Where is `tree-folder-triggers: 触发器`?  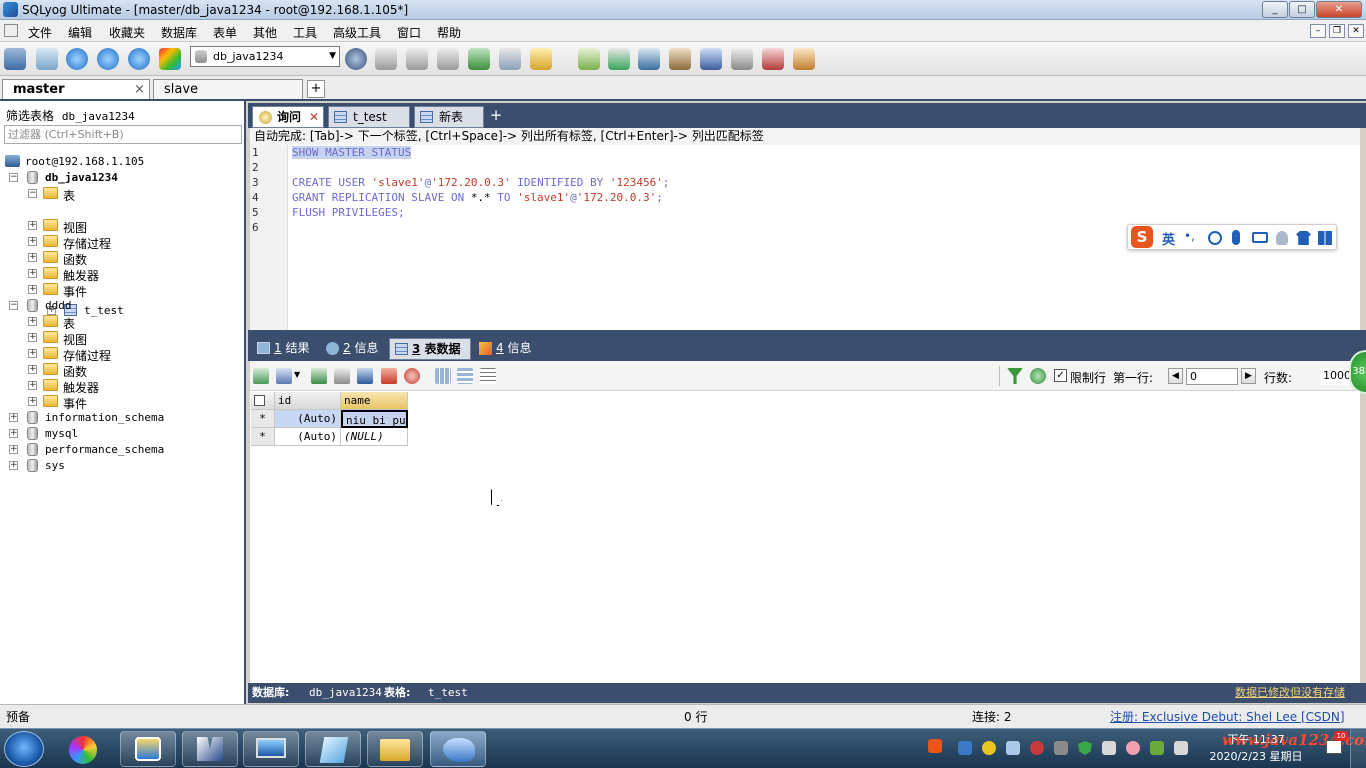
tree-folder-triggers: 触发器 is located at coordinates (81, 275).